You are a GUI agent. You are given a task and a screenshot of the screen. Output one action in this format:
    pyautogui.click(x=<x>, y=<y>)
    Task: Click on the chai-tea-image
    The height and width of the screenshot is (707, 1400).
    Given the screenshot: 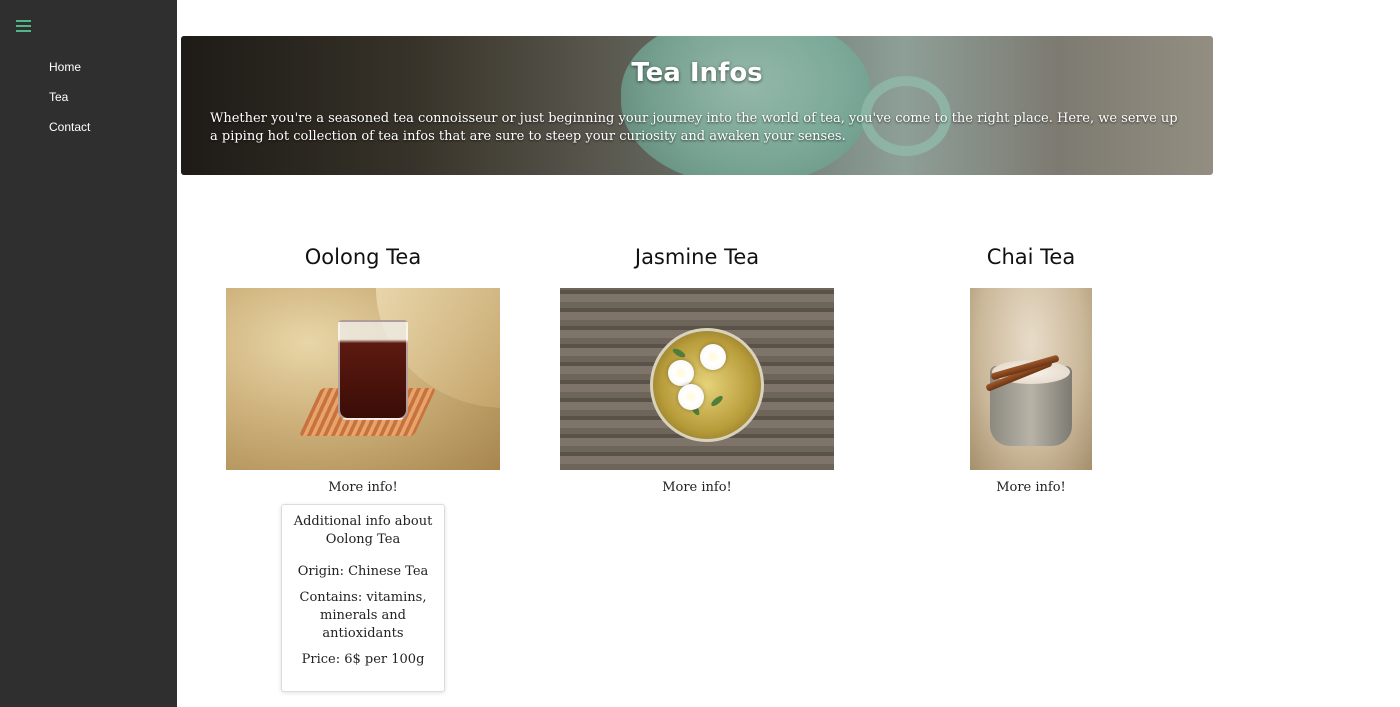 What is the action you would take?
    pyautogui.click(x=1031, y=379)
    